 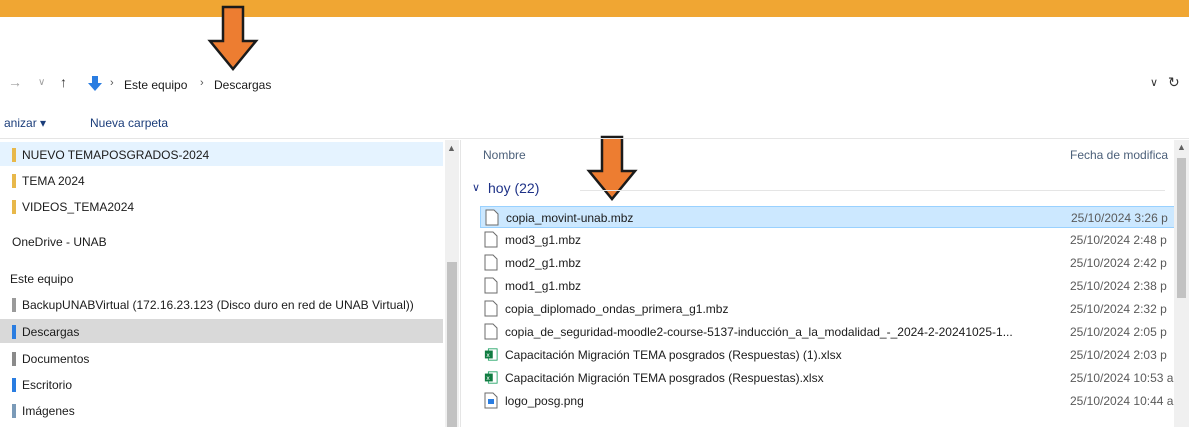 What do you see at coordinates (116, 155) in the screenshot?
I see `nav-item-label: NUEVO TEMAPOSGRADOS-2024` at bounding box center [116, 155].